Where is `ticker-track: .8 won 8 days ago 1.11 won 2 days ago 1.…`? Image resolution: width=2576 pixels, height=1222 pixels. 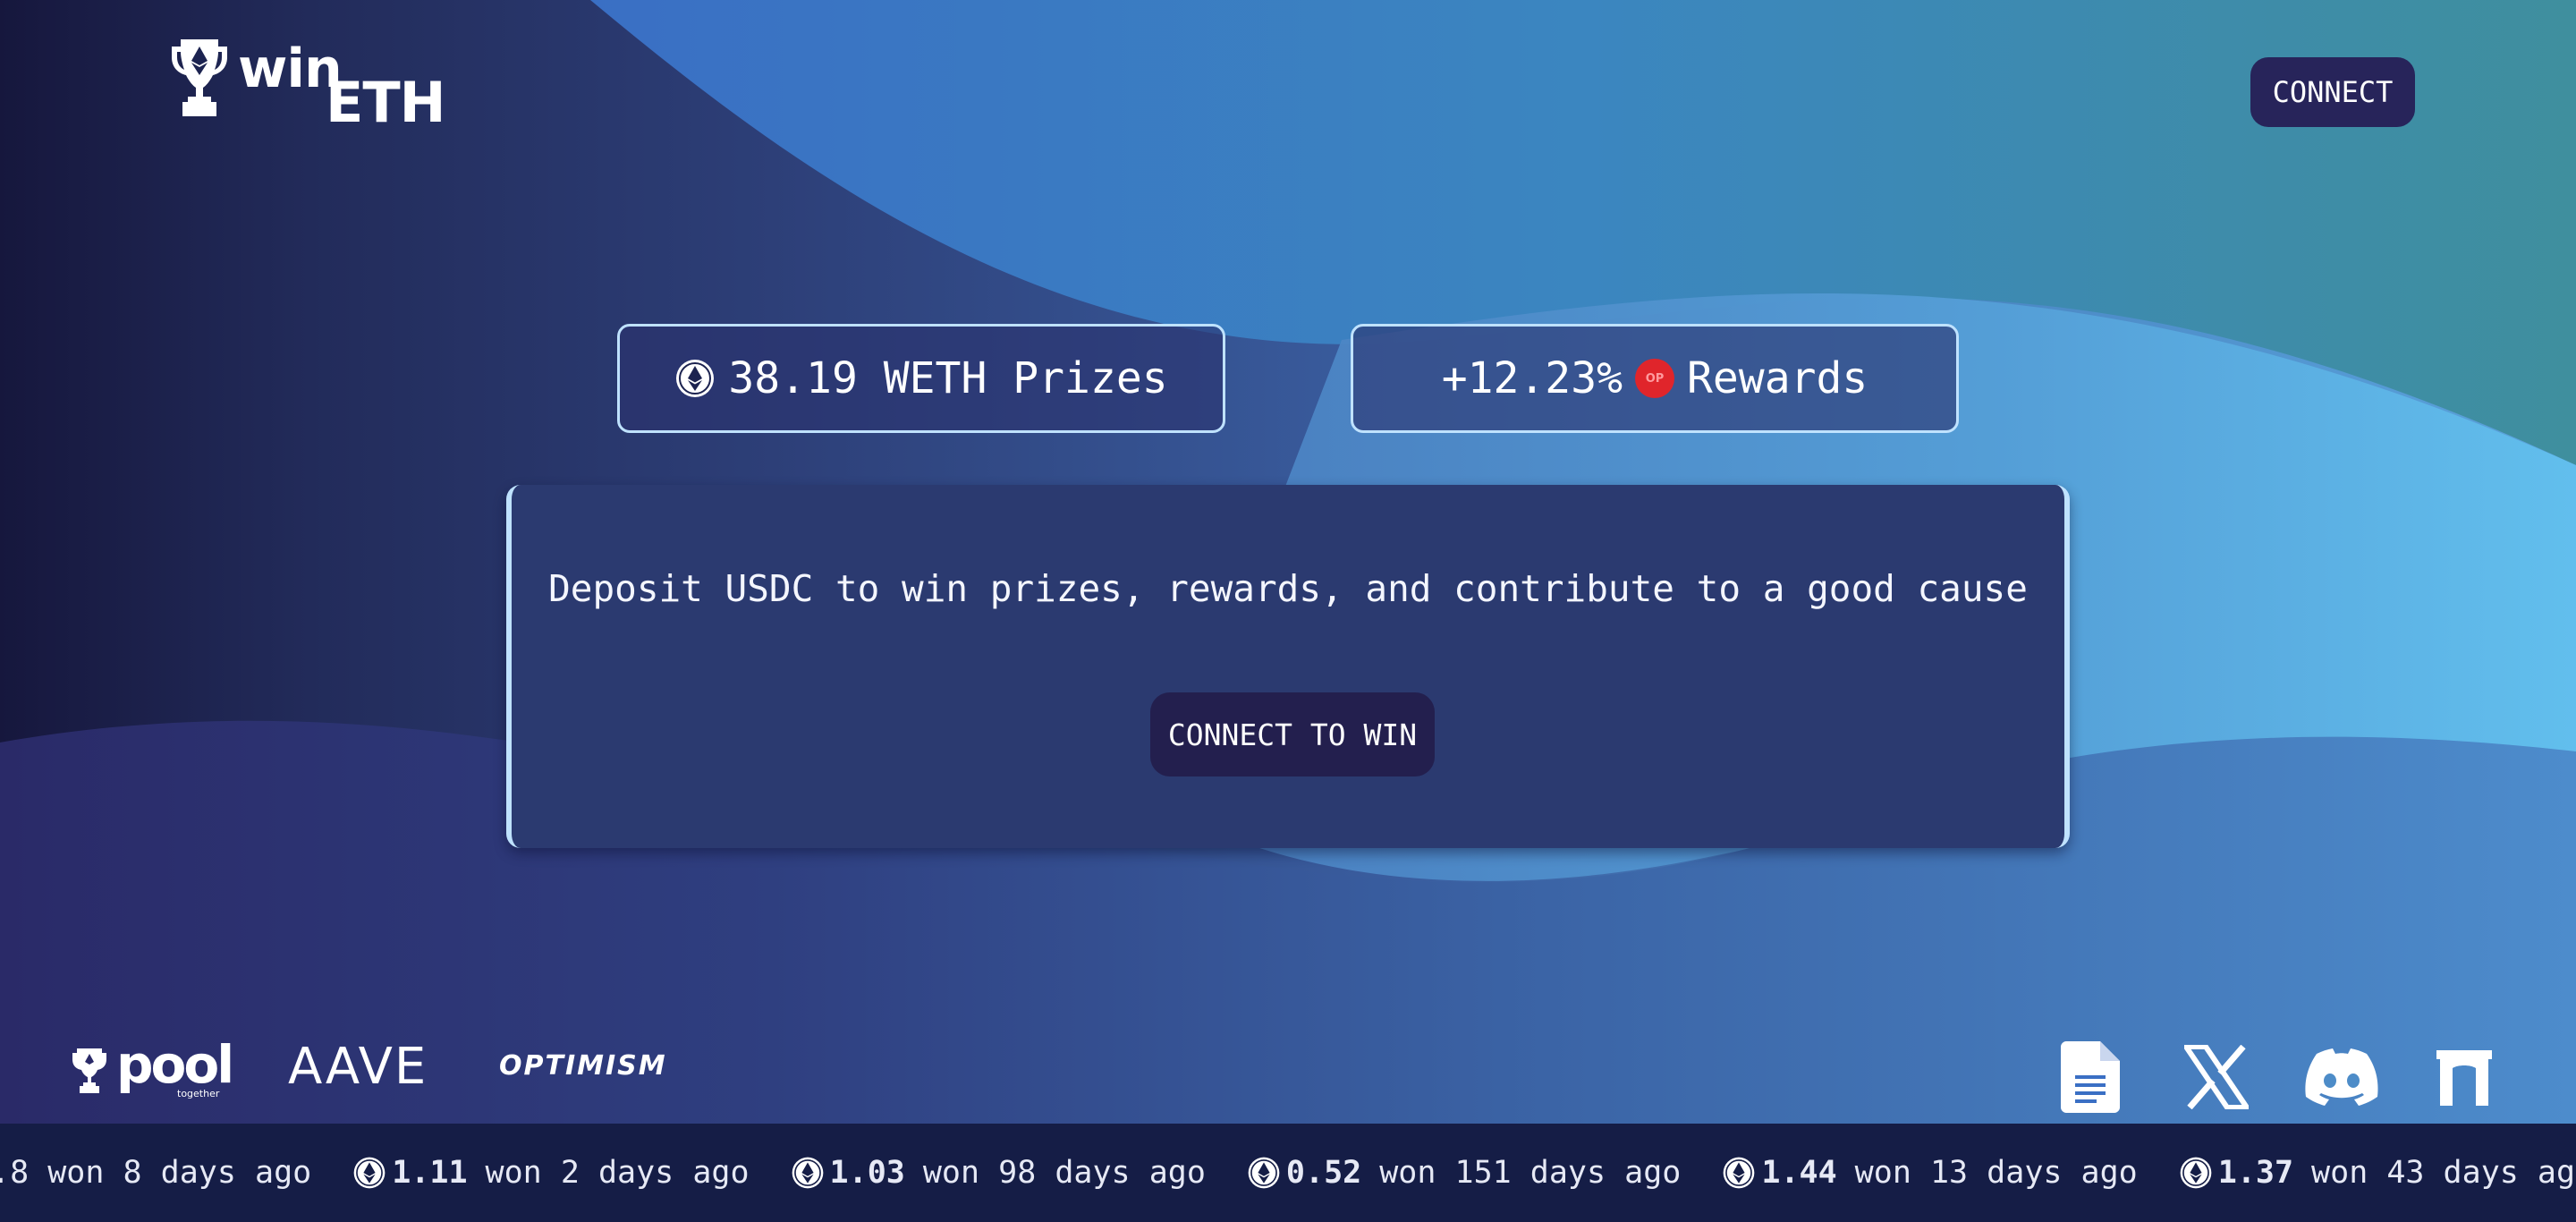 ticker-track: .8 won 8 days ago 1.11 won 2 days ago 1.… is located at coordinates (1288, 1173).